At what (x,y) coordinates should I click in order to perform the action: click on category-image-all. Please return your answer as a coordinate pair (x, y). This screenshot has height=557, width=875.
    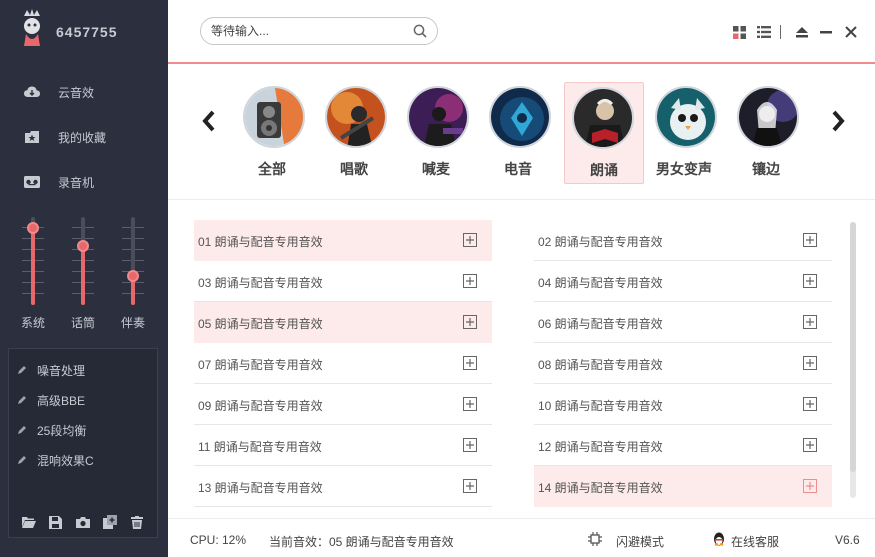
    Looking at the image, I should click on (274, 117).